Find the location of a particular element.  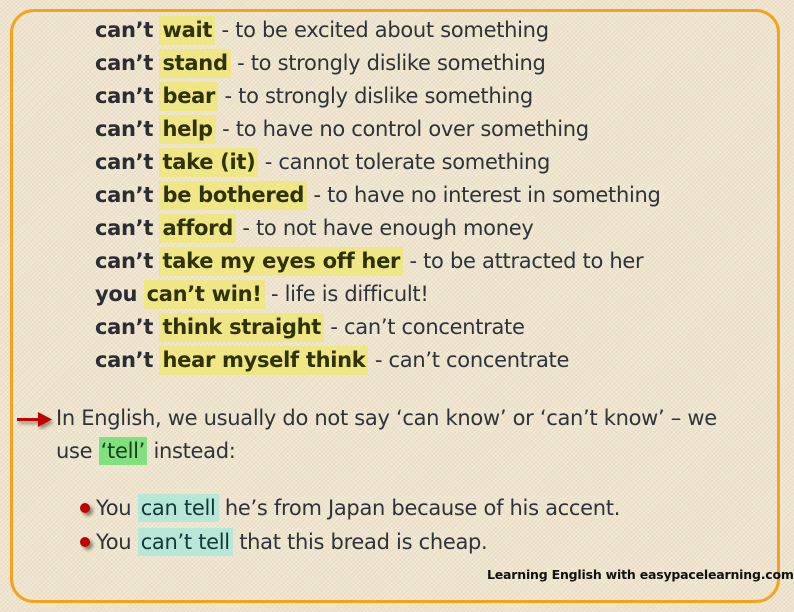

idiom-phrase: think straight is located at coordinates (241, 327).